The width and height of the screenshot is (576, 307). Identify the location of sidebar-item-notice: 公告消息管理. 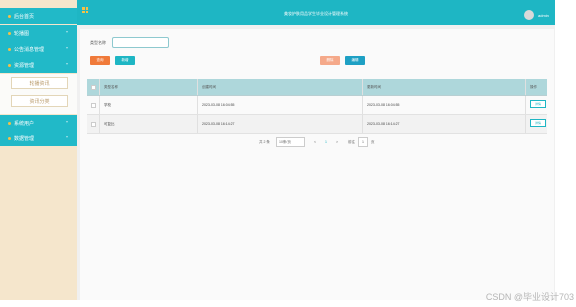
(38, 49).